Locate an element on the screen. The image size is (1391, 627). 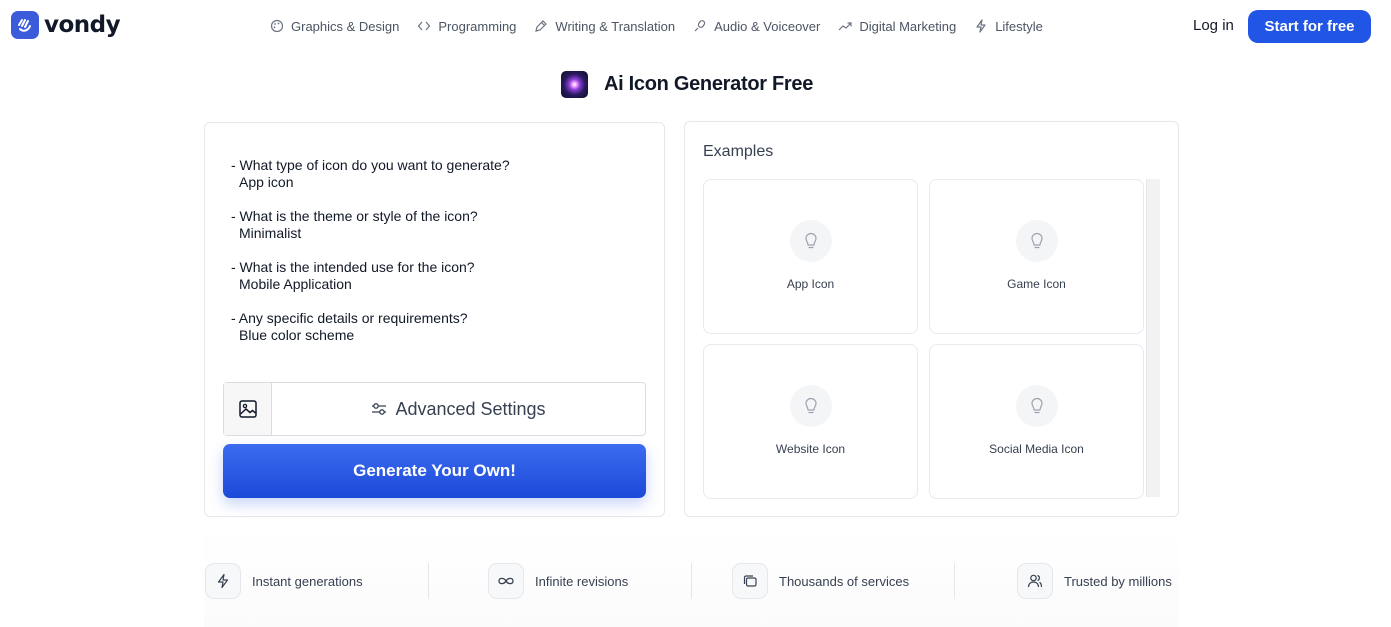
image-icon is located at coordinates (247, 409).